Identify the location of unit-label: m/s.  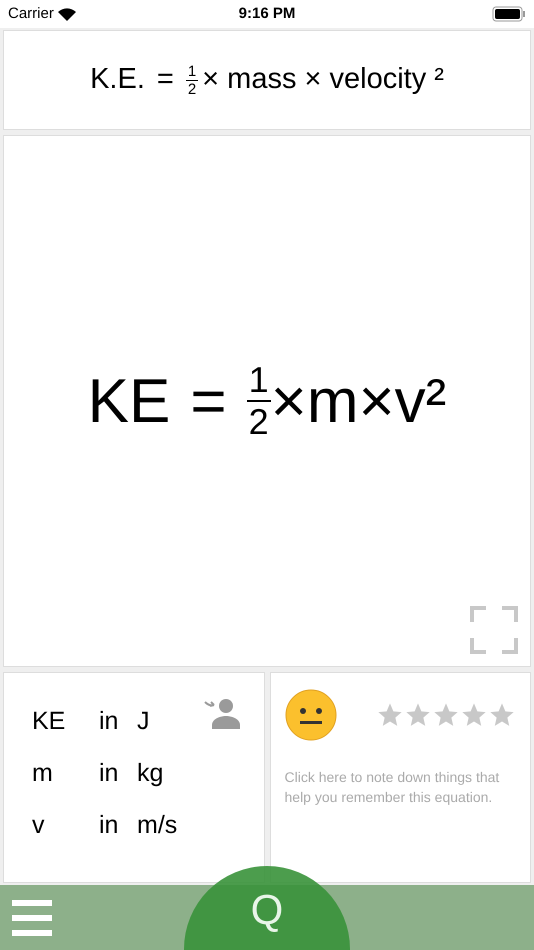
(157, 825).